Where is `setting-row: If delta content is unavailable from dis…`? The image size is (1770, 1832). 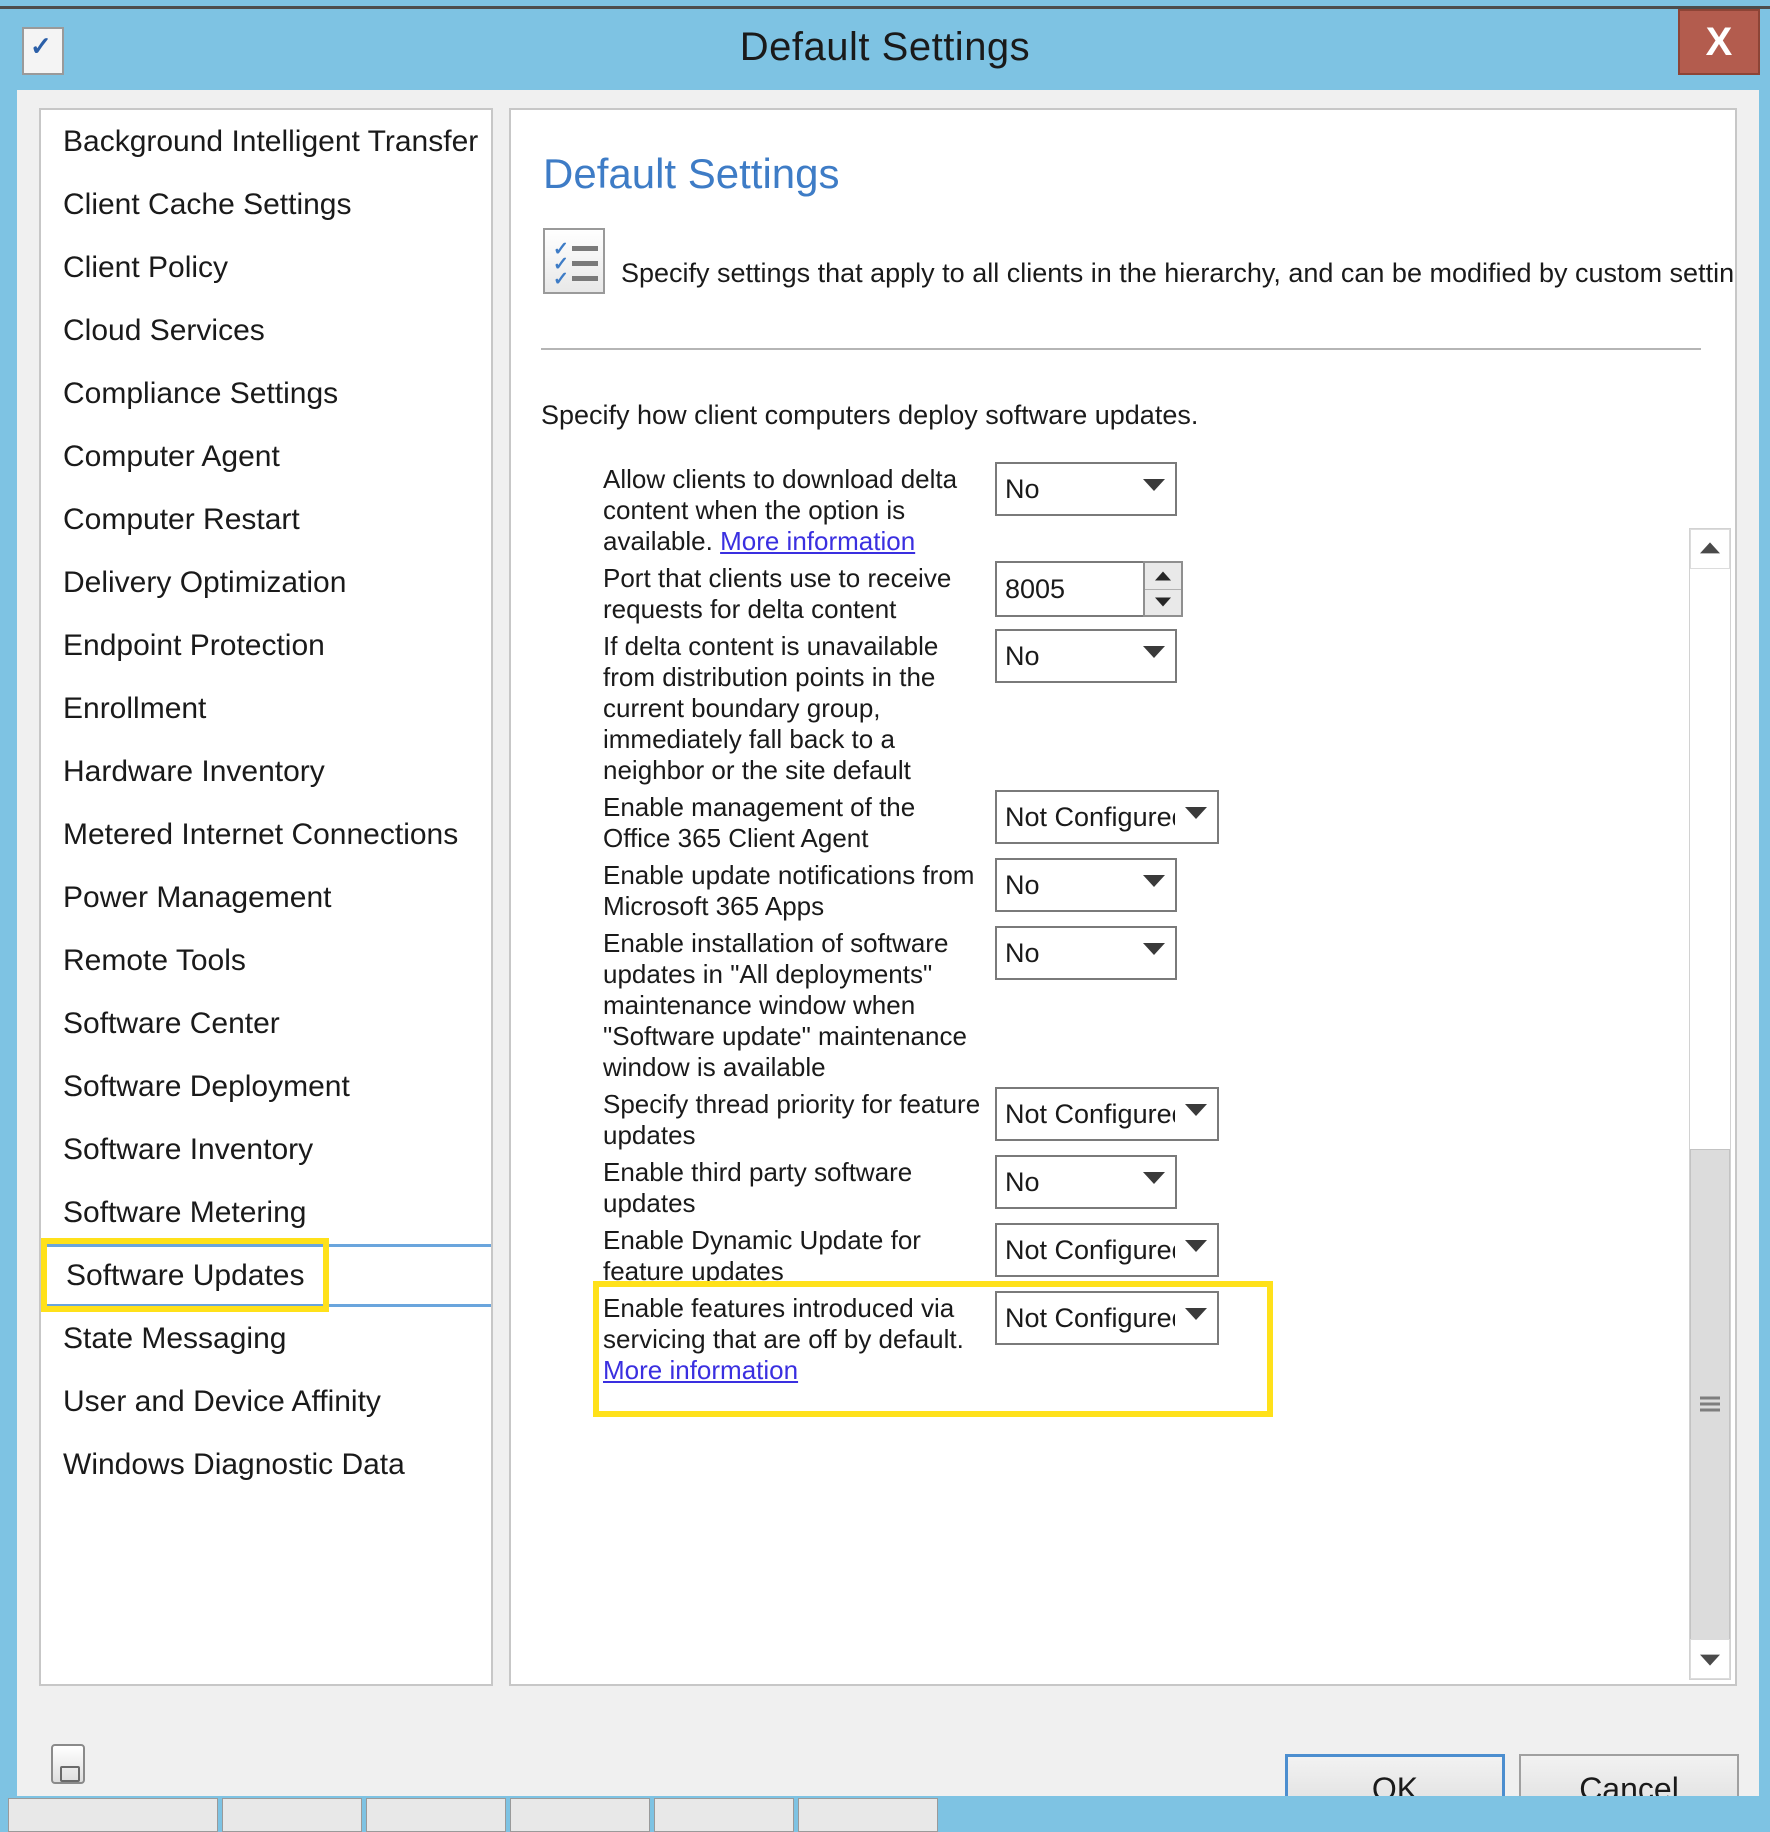
setting-row: If delta content is unavailable from dis… is located at coordinates (1093, 706).